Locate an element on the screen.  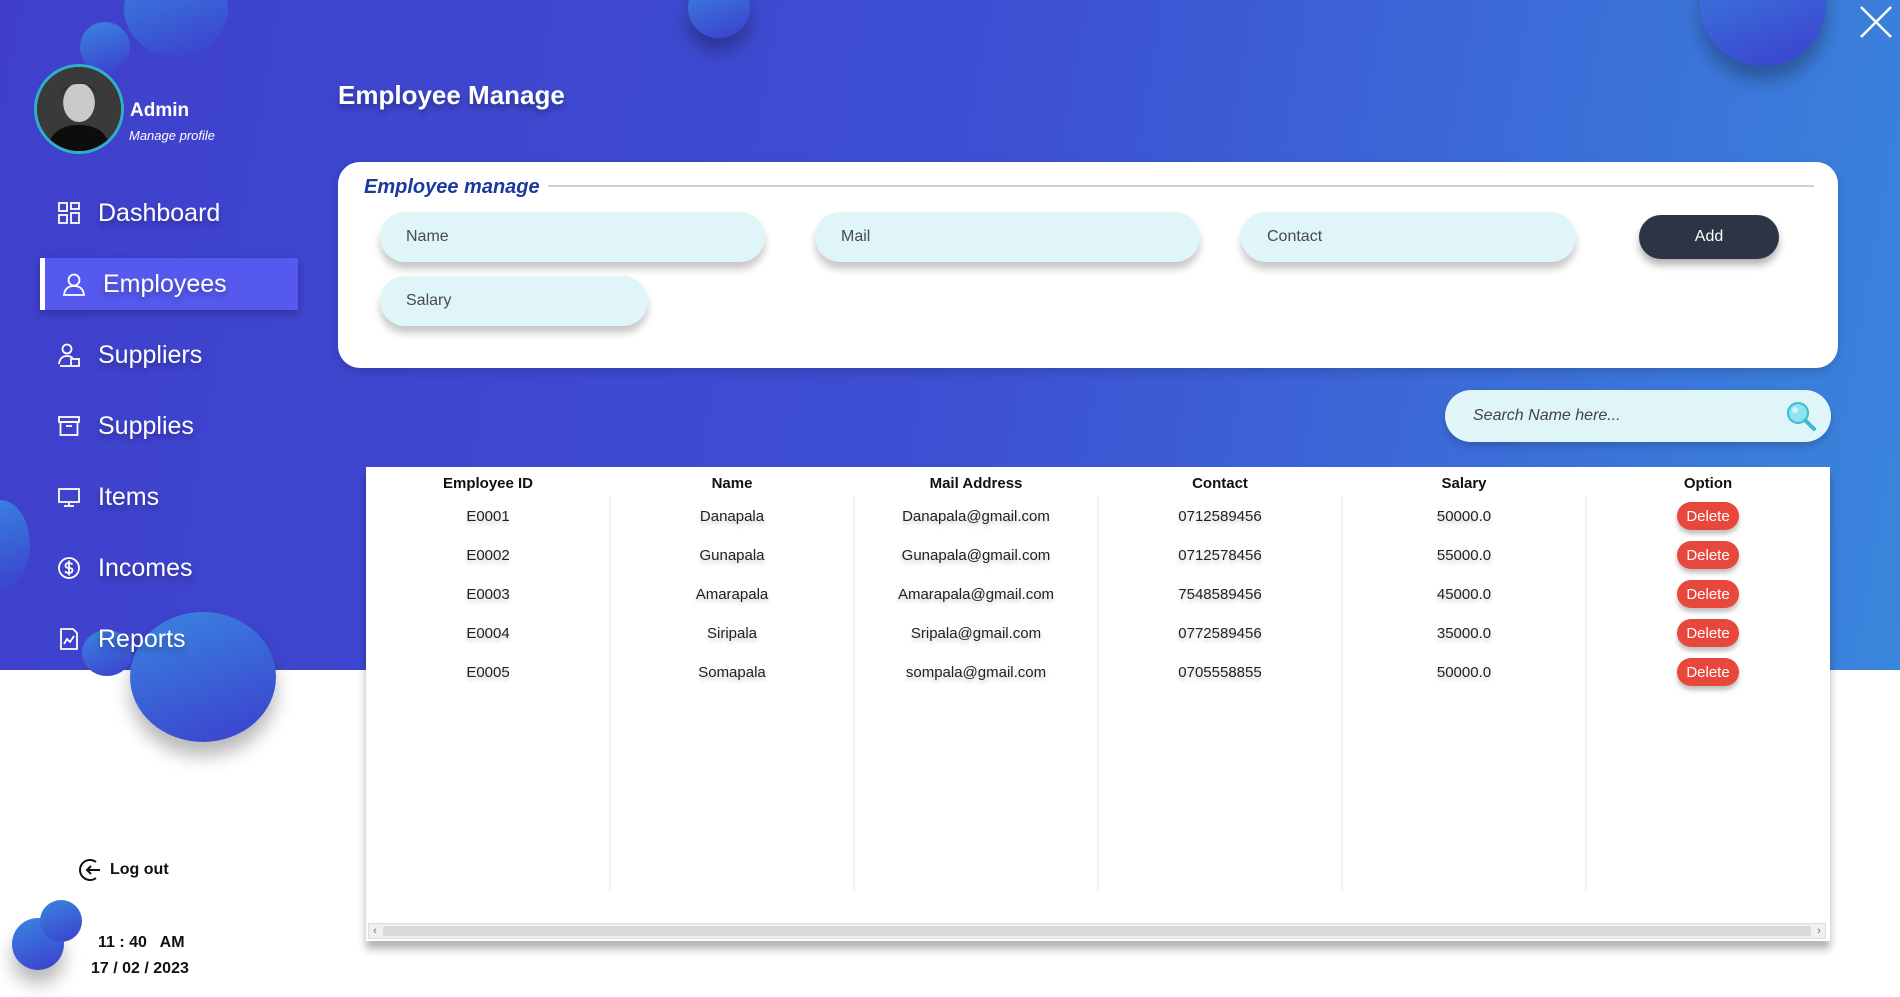
cell-mail: sompala@gmail.com is located at coordinates (976, 672).